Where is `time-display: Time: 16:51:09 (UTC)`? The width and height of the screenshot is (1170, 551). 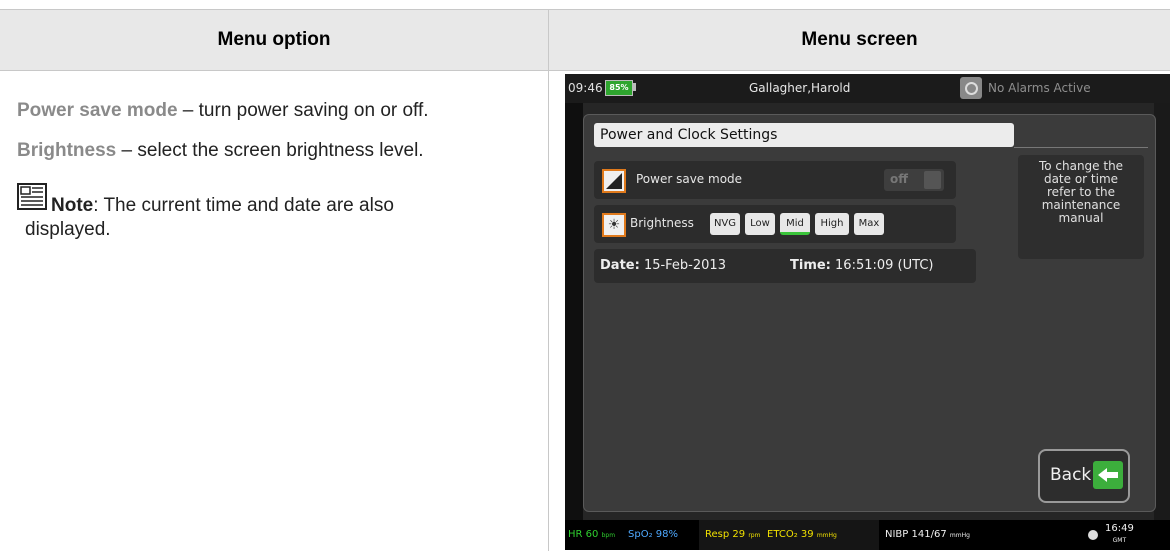
time-display: Time: 16:51:09 (UTC) is located at coordinates (861, 265).